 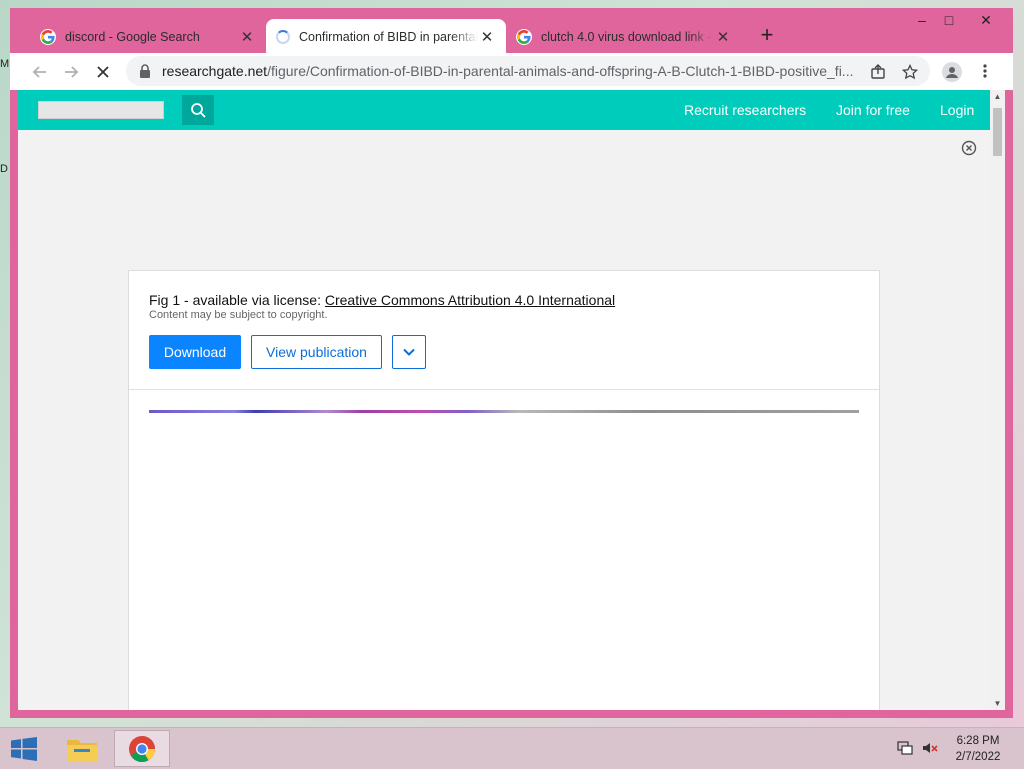 What do you see at coordinates (283, 36) in the screenshot?
I see `loading-spinner-icon` at bounding box center [283, 36].